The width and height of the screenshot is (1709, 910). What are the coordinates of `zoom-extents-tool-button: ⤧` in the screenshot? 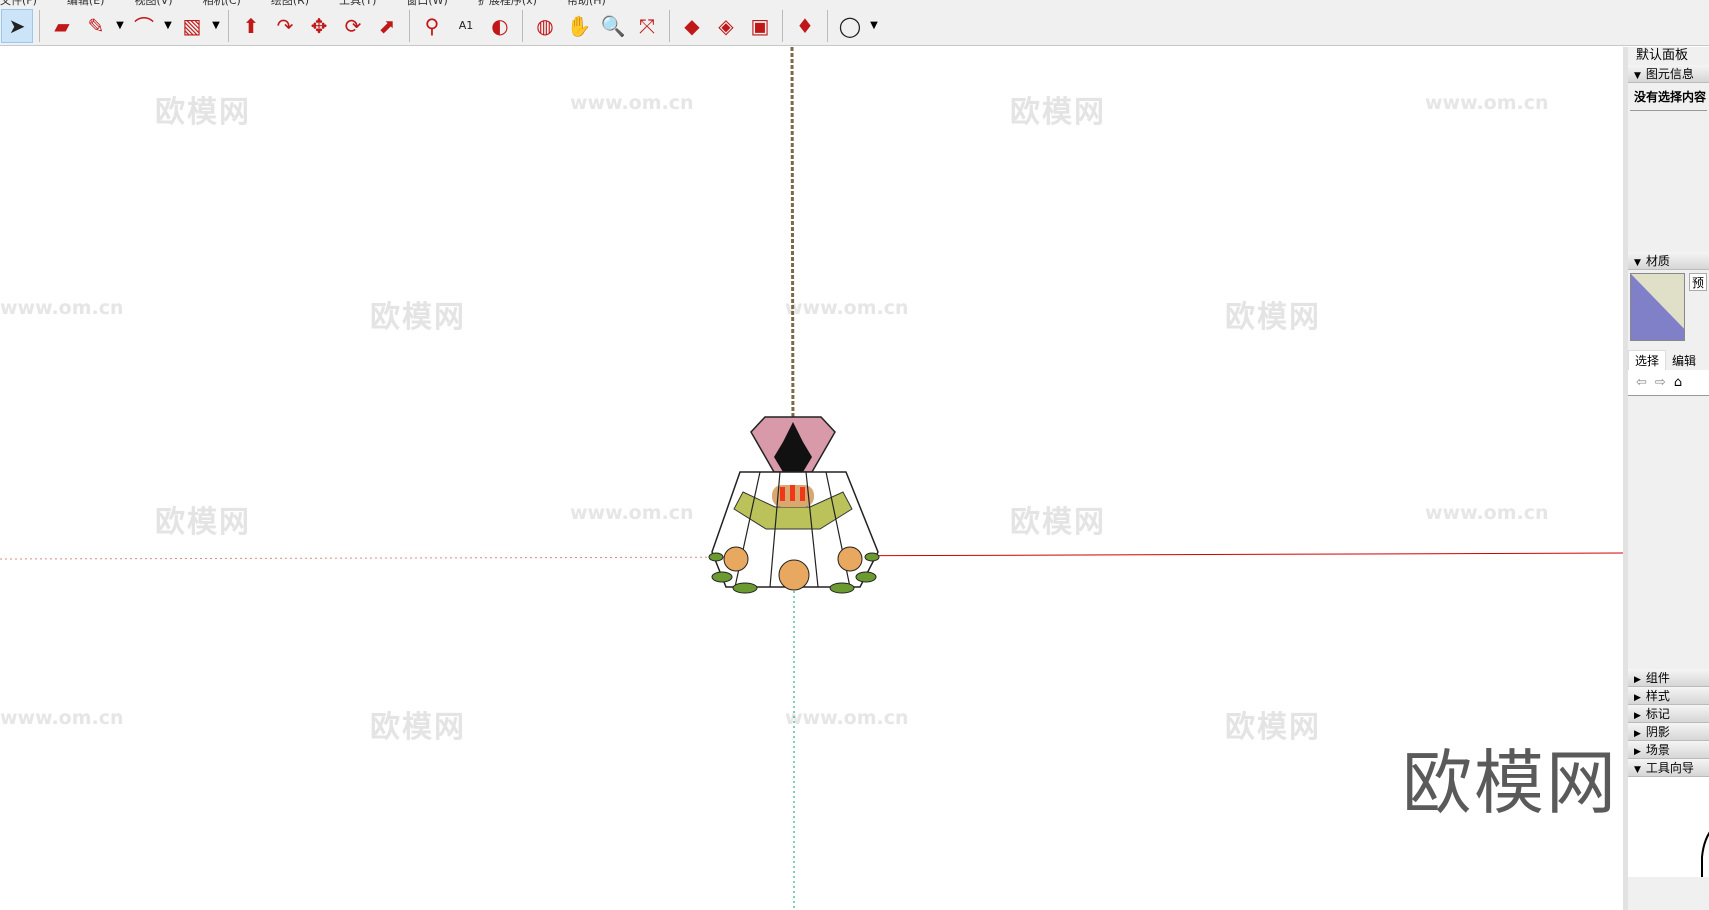 It's located at (647, 26).